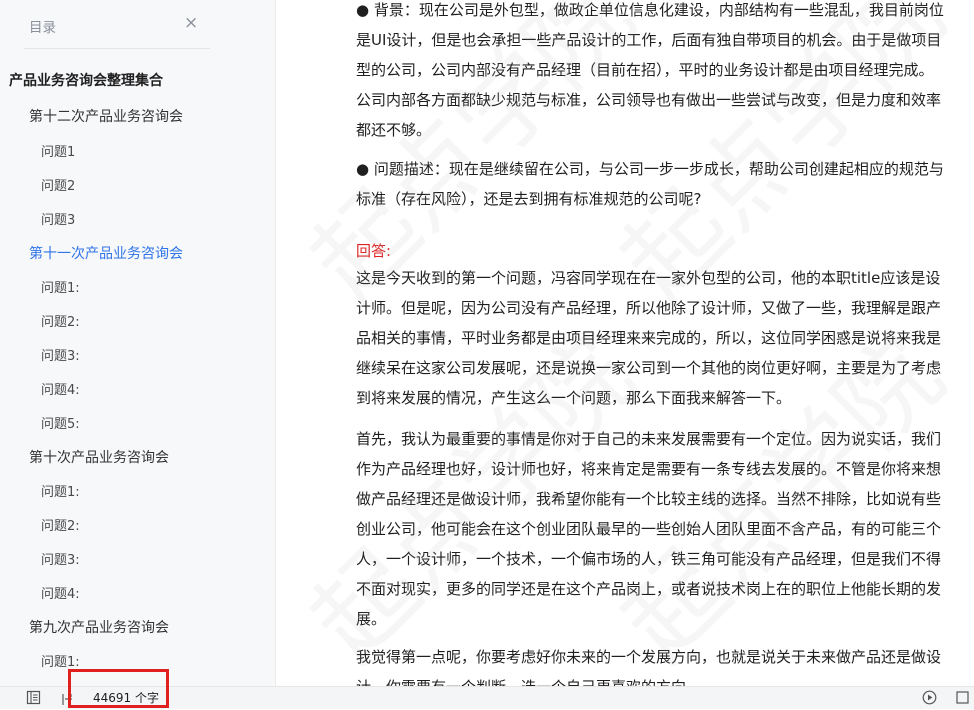 The image size is (974, 710). I want to click on paragraph-line: 继续呆在这家公司发展呢，还是说换一家公司到一个其他的岗位更好啊，主要是为了考虑, so click(649, 368).